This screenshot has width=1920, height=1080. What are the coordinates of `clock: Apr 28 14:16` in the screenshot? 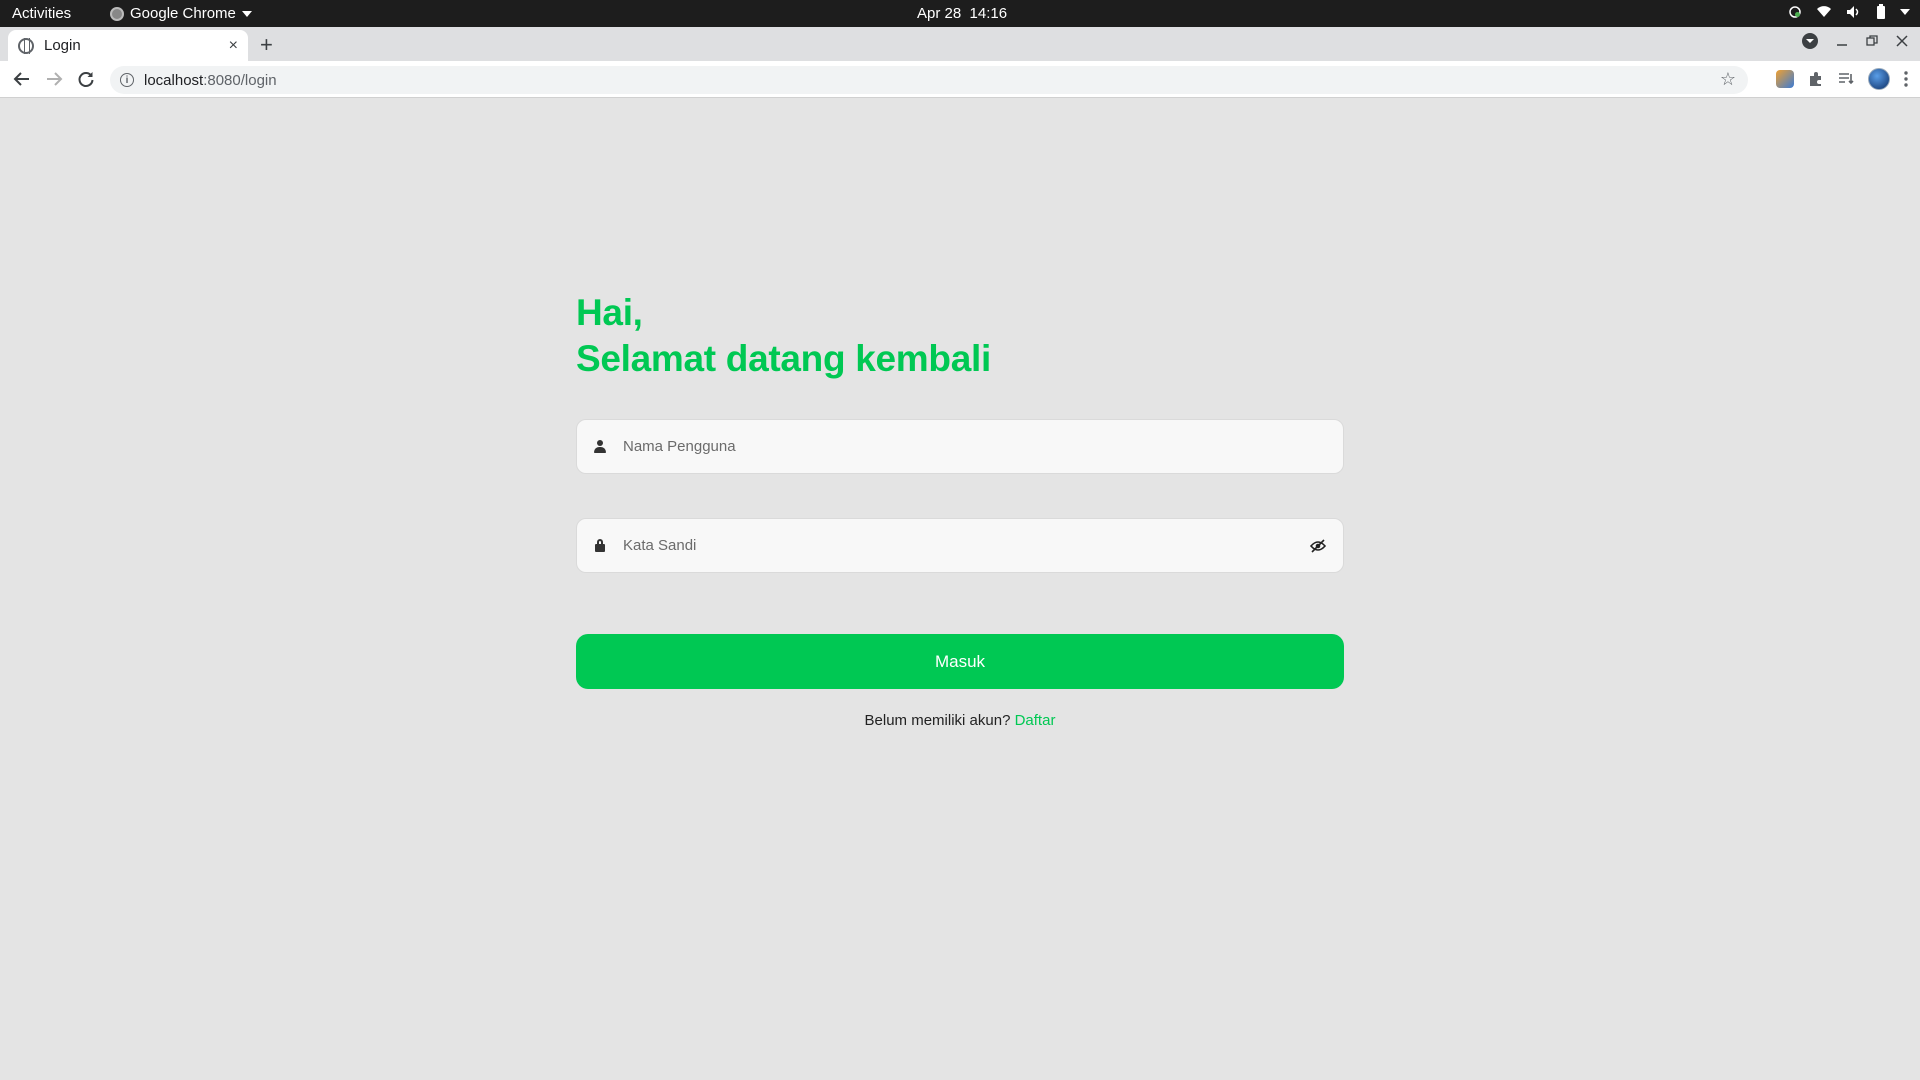 It's located at (962, 13).